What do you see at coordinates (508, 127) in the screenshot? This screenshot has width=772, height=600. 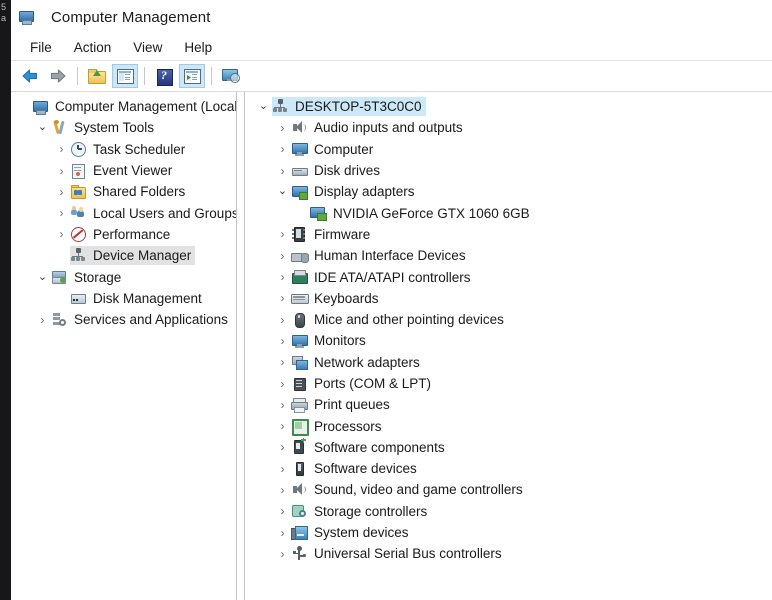 I see `device-tree-item-audio-inputs-and-outputs: › Audio inputs and outputs` at bounding box center [508, 127].